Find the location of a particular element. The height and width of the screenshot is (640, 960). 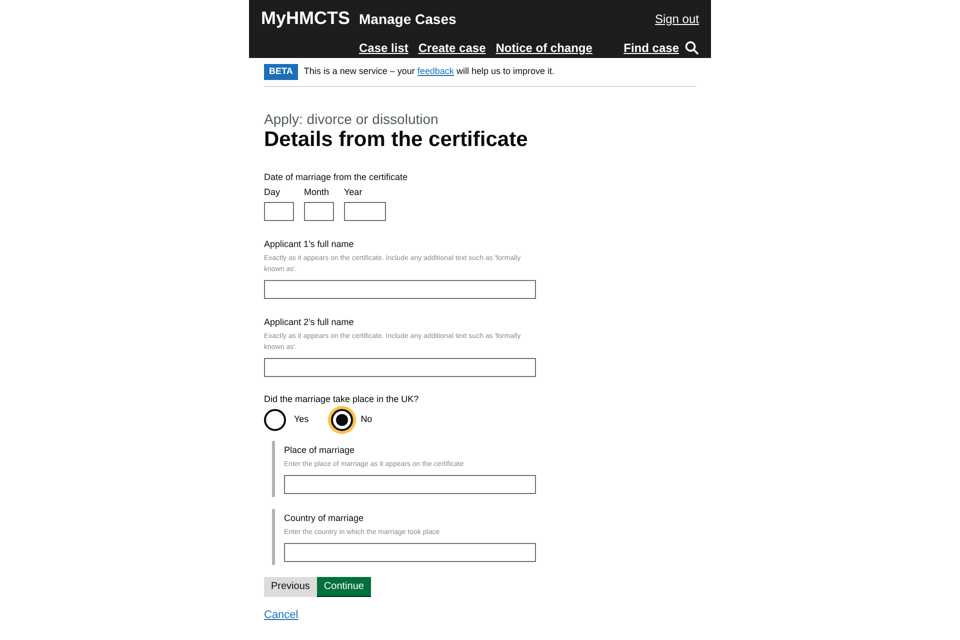

search-icon is located at coordinates (692, 48).